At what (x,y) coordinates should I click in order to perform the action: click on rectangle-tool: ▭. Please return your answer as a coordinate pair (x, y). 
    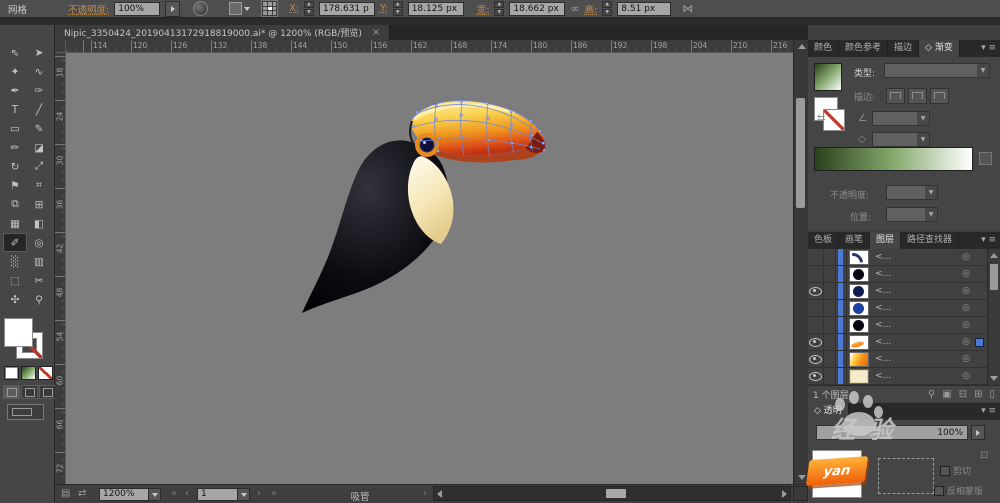
    Looking at the image, I should click on (15, 128).